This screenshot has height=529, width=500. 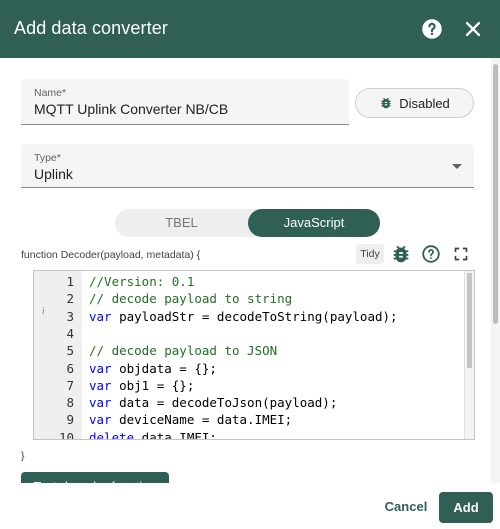 I want to click on function-signature: function Decoder(payload, metadata) {, so click(x=111, y=255).